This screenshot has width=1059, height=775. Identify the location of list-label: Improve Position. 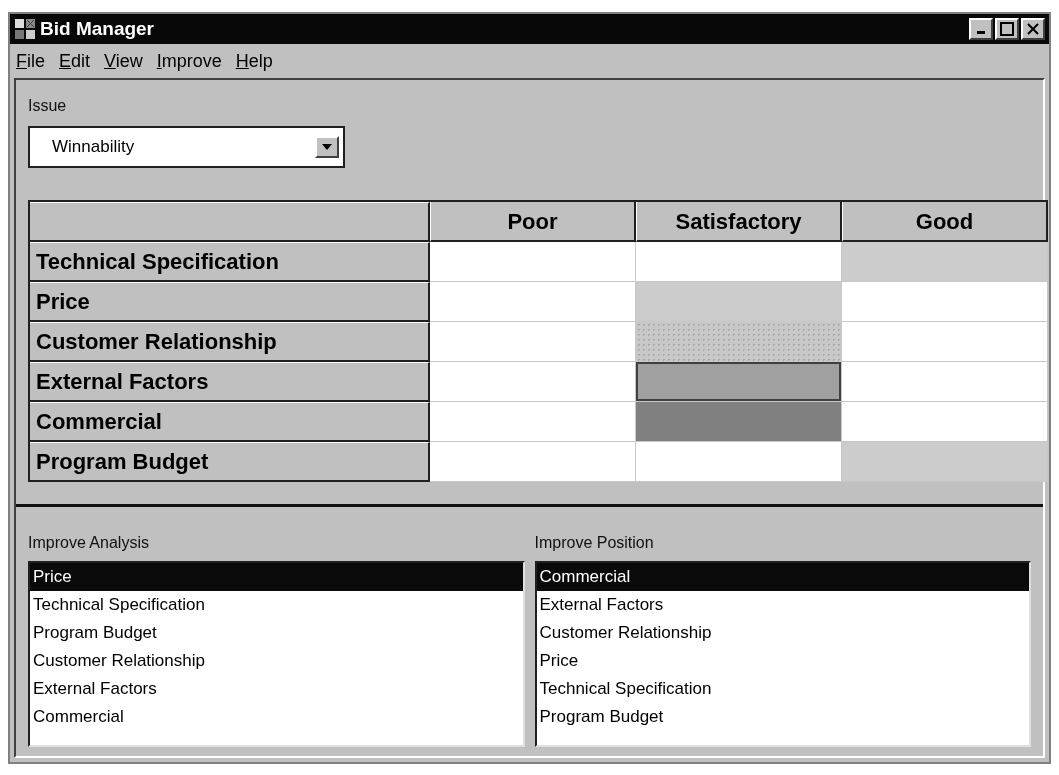
(594, 543).